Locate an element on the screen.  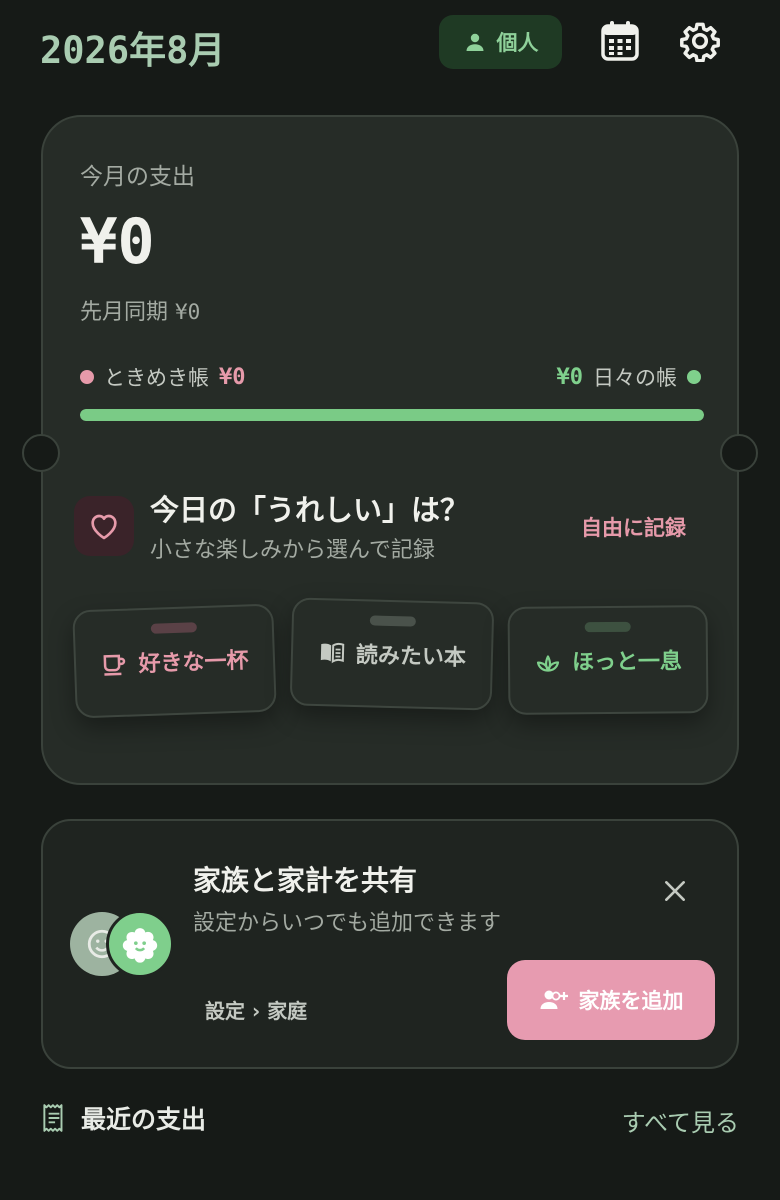
last-month-label: 先月同期 is located at coordinates (124, 312).